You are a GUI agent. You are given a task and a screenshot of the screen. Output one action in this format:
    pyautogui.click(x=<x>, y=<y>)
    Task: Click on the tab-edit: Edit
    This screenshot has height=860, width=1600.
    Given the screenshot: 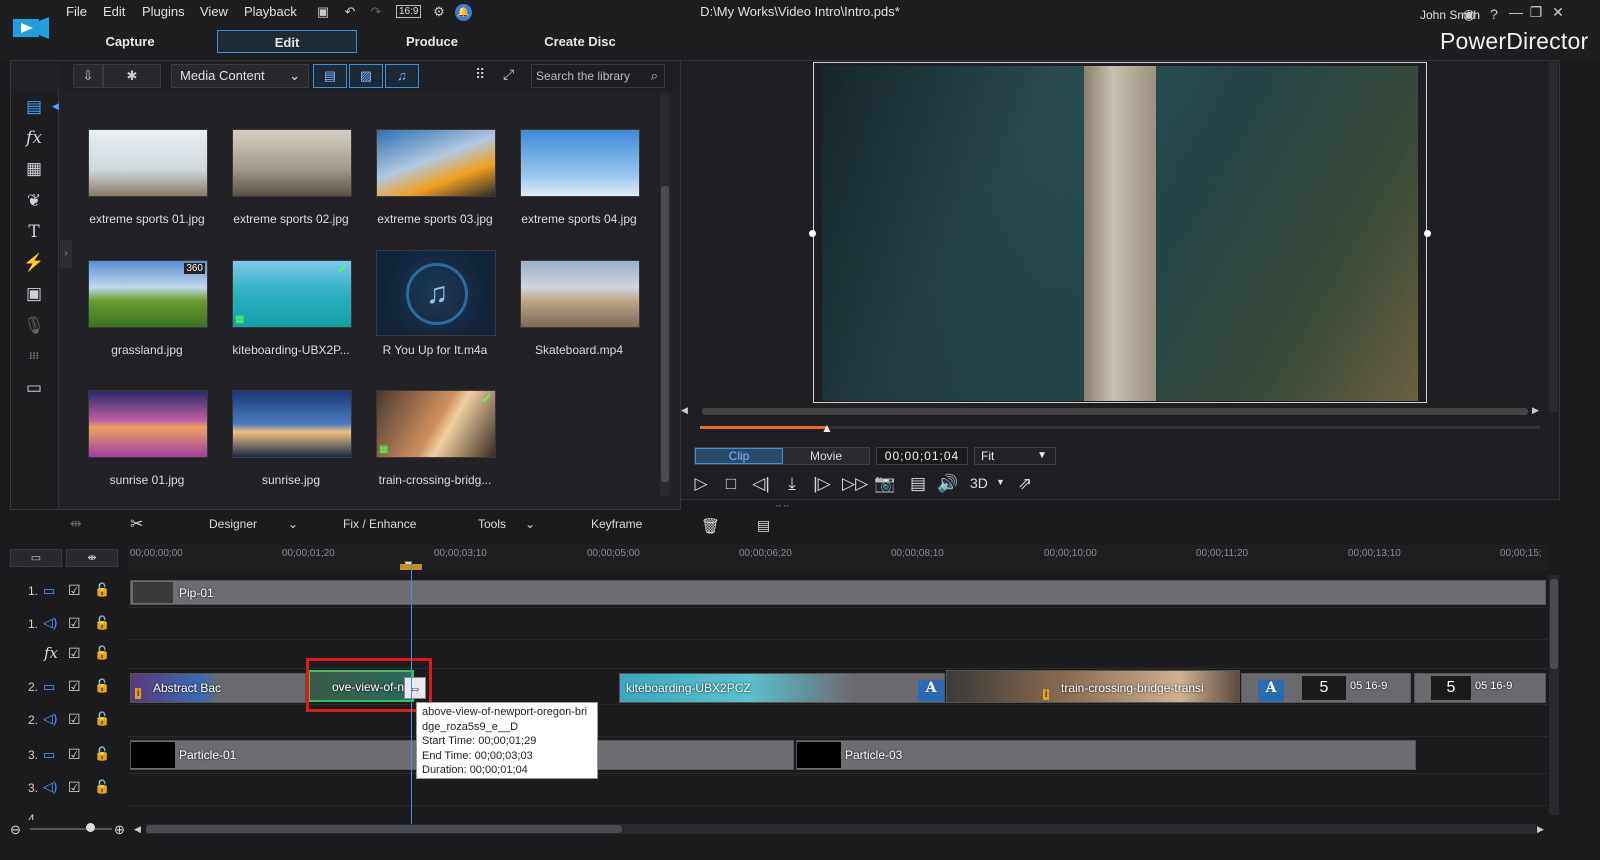 What is the action you would take?
    pyautogui.click(x=287, y=41)
    